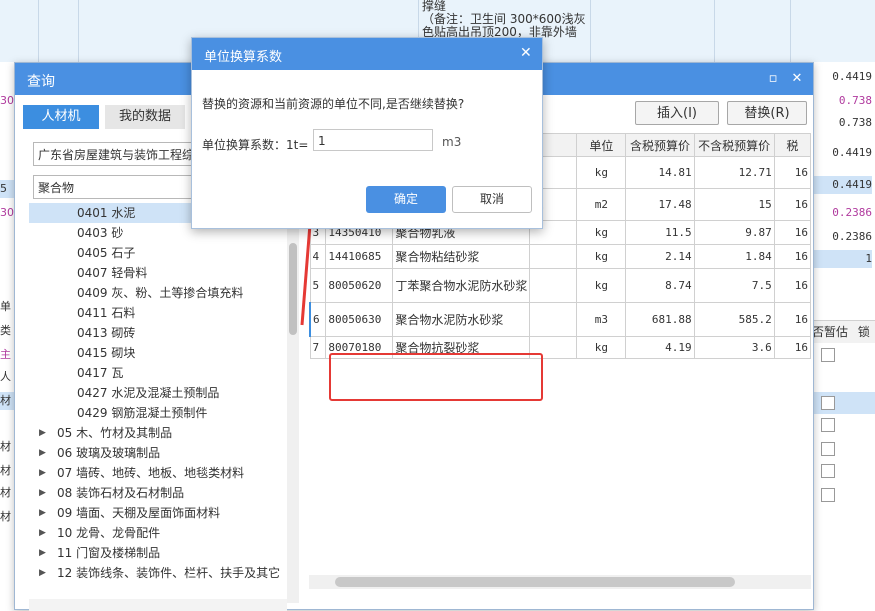 The width and height of the screenshot is (875, 611). I want to click on insert-button: 插入(I), so click(677, 113).